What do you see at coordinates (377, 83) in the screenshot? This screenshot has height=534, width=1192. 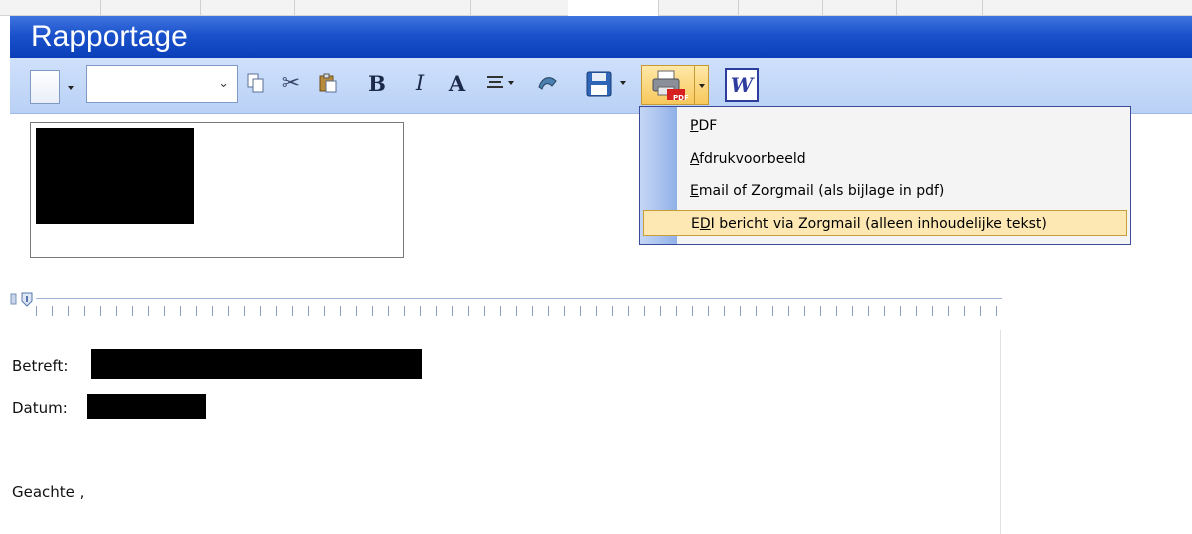 I see `bold-button: B` at bounding box center [377, 83].